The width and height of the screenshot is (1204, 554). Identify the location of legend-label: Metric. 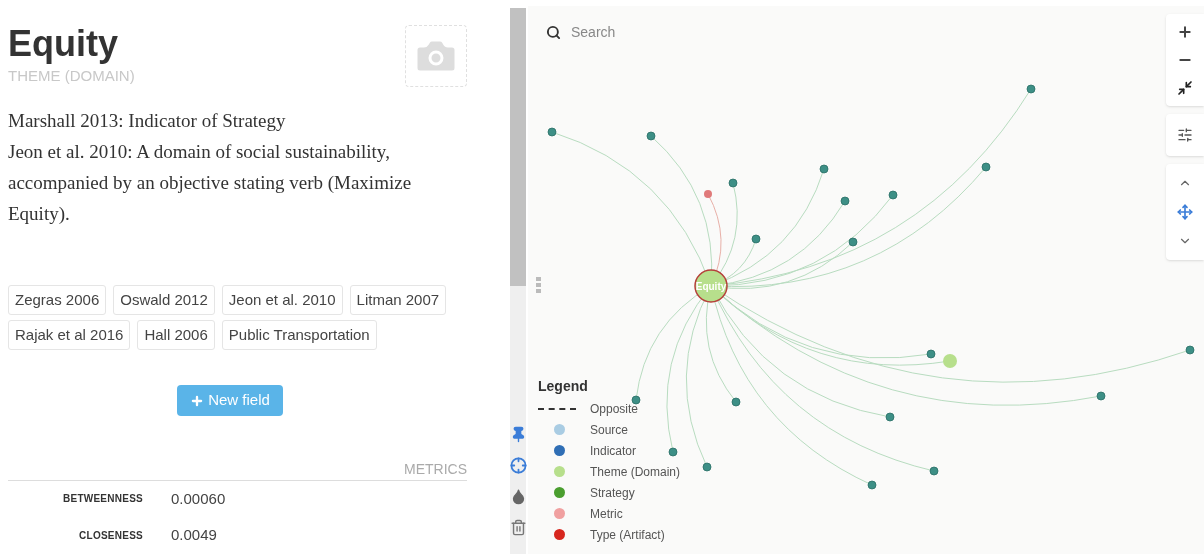
(606, 513).